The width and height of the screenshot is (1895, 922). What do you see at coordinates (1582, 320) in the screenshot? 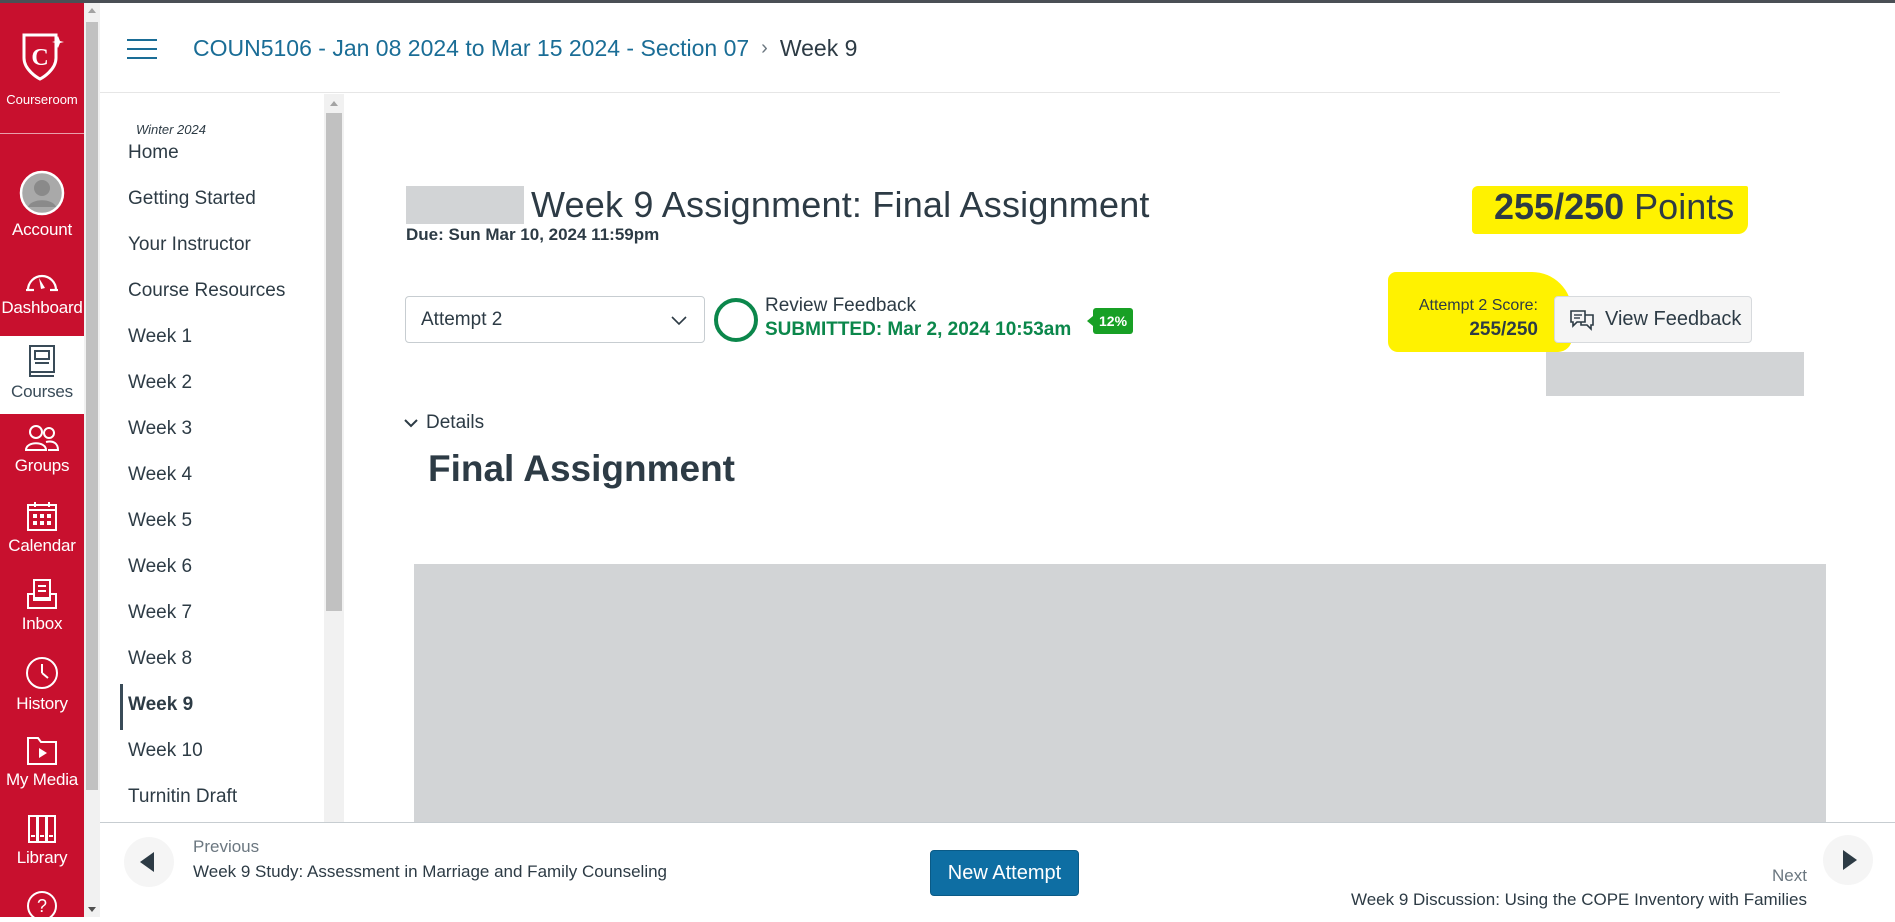
I see `feedback-comments-icon` at bounding box center [1582, 320].